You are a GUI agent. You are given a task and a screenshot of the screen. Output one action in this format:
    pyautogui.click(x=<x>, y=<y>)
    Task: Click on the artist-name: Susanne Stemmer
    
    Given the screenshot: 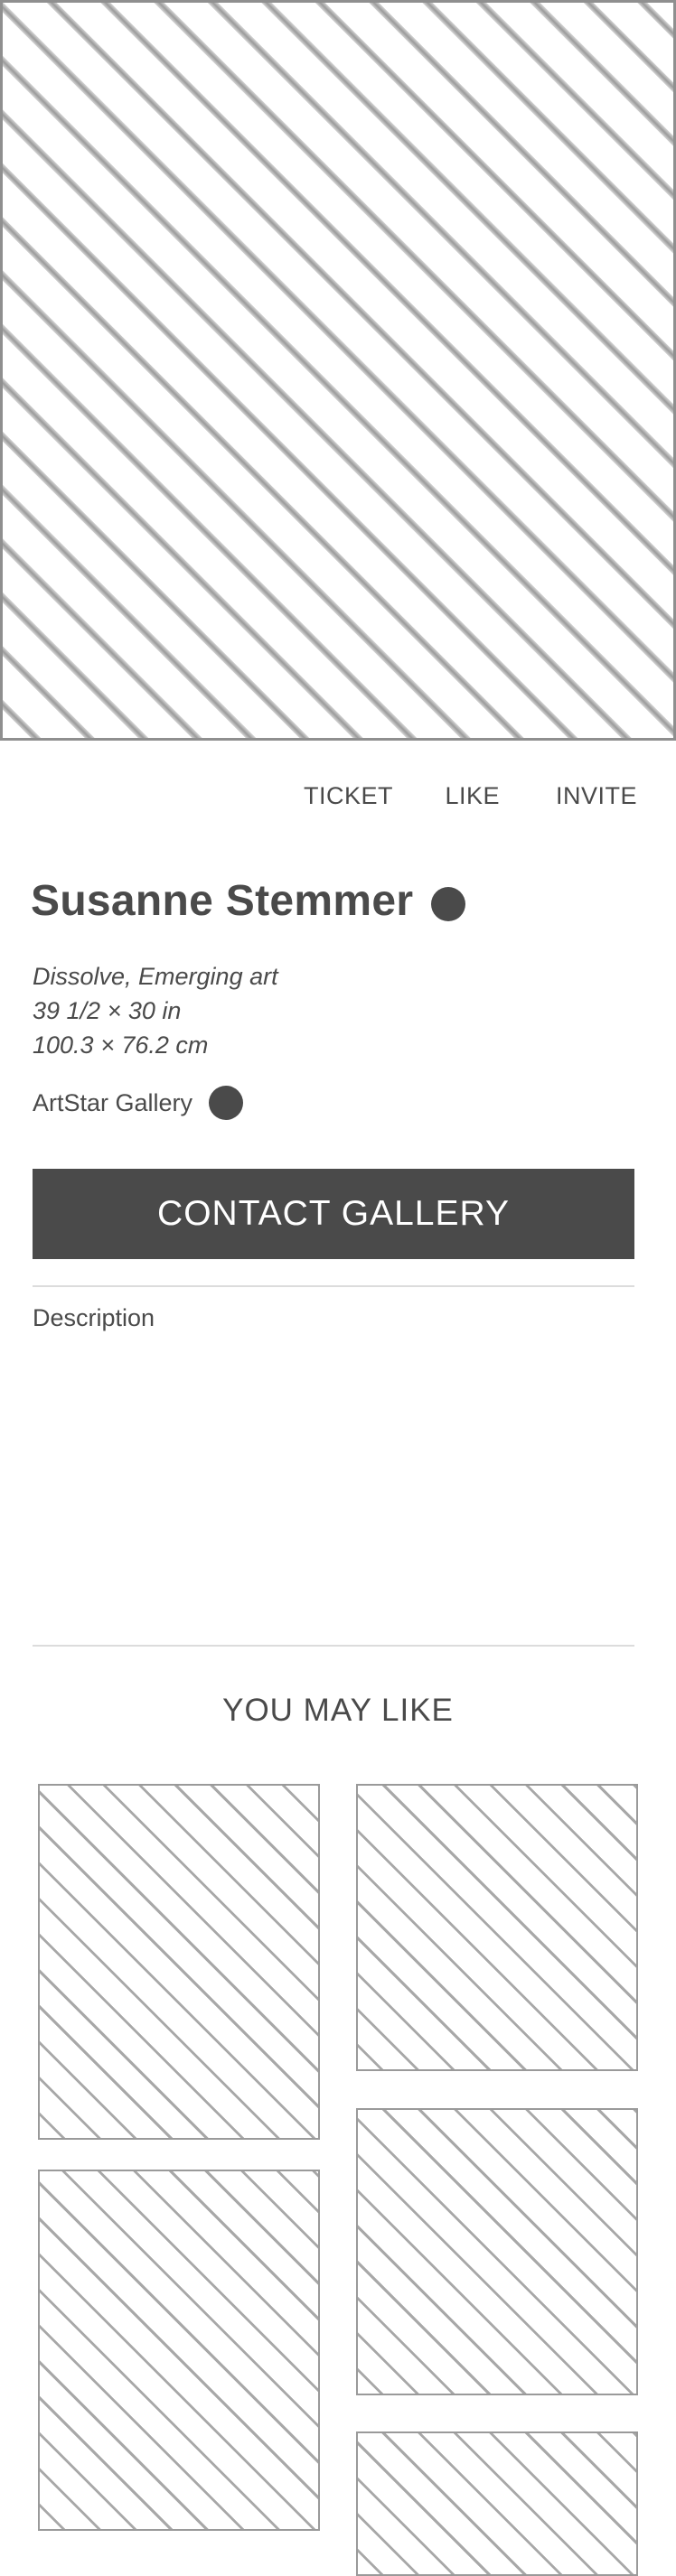 What is the action you would take?
    pyautogui.click(x=222, y=901)
    